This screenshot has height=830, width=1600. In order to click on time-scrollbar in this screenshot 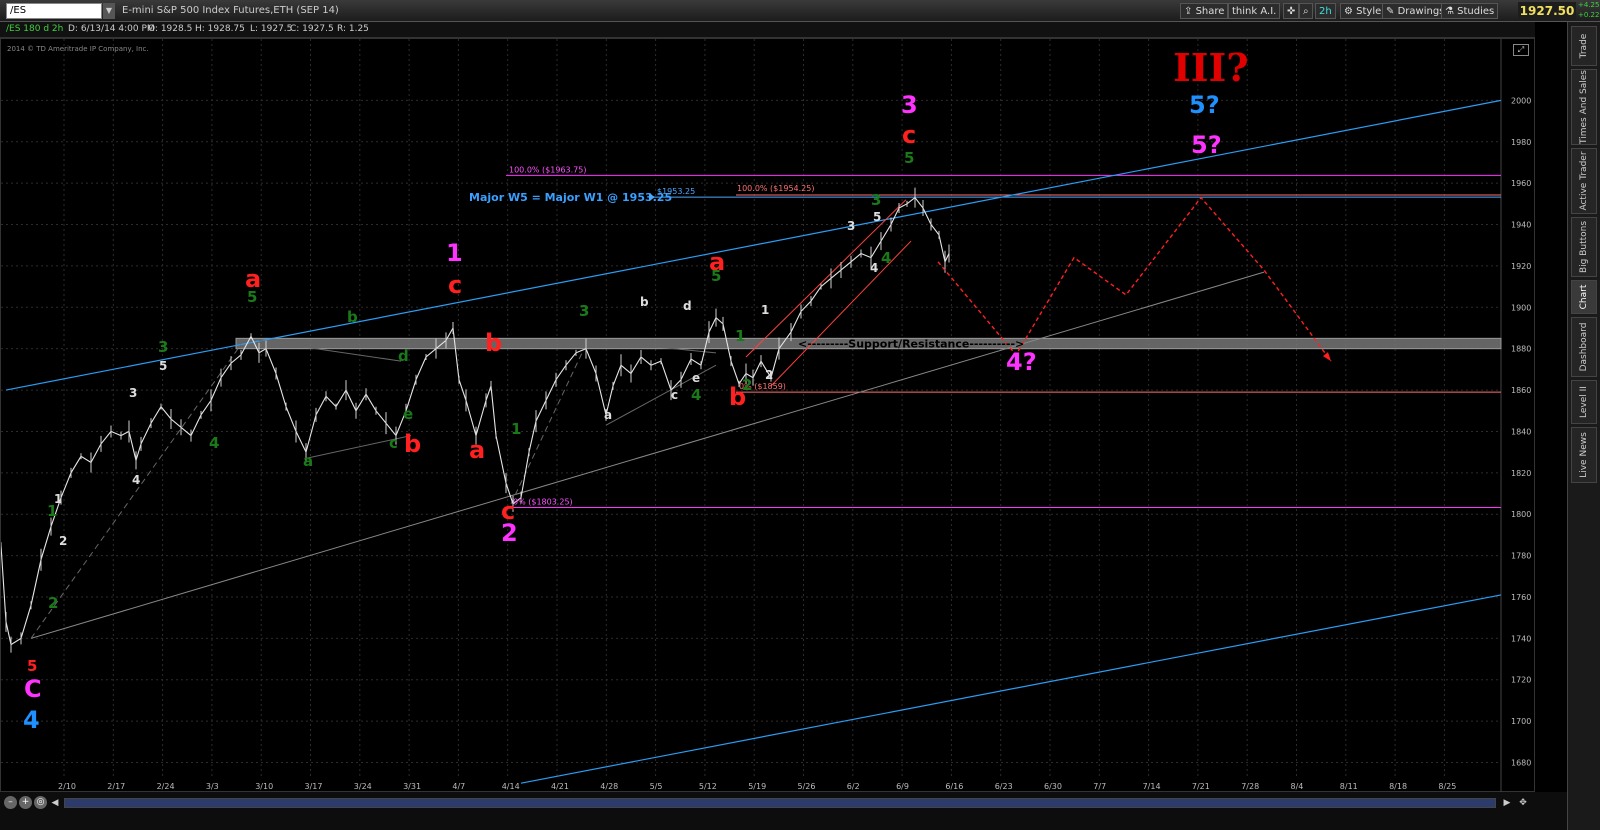, I will do `click(780, 803)`.